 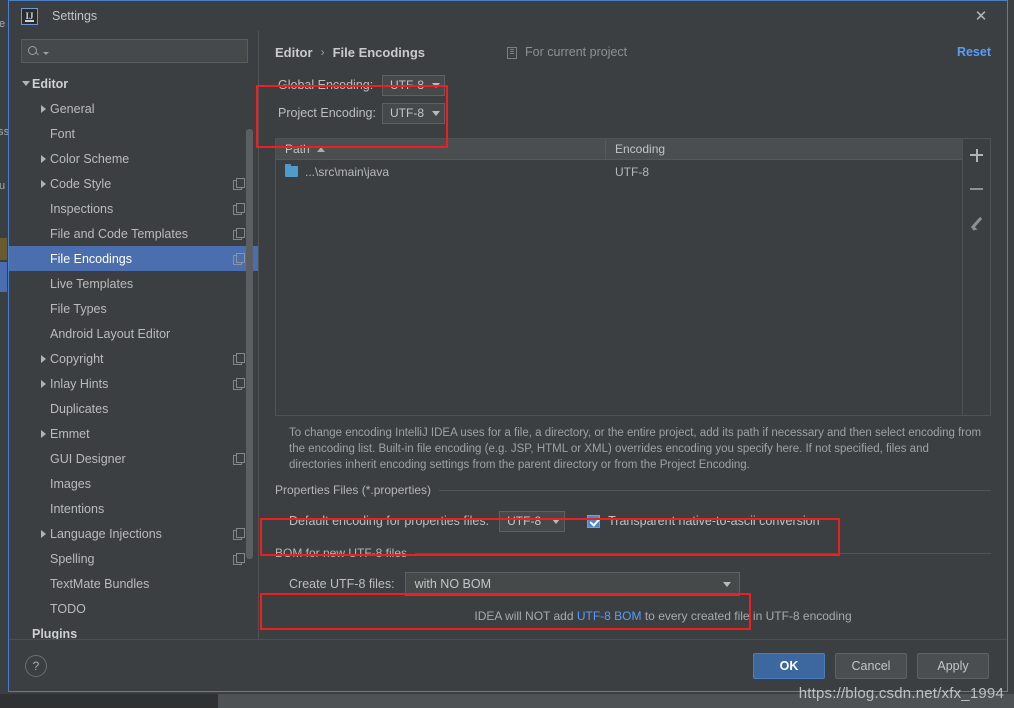 What do you see at coordinates (413, 85) in the screenshot?
I see `global-encoding-dropdown: UTF-8` at bounding box center [413, 85].